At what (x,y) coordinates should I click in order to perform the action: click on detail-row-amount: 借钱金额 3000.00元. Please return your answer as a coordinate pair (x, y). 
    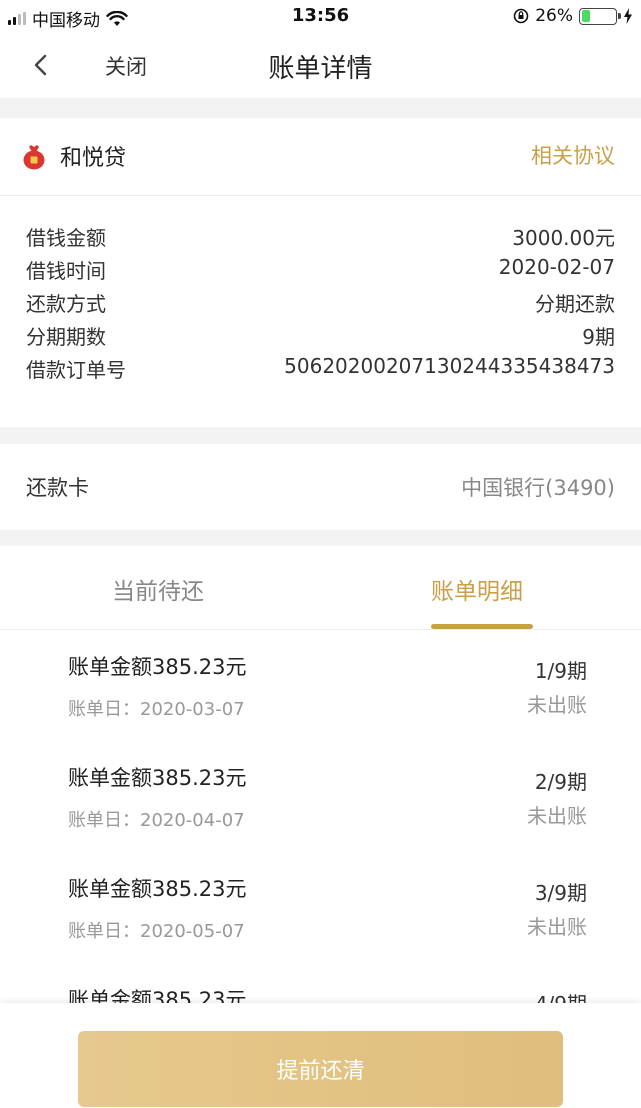
    Looking at the image, I should click on (320, 238).